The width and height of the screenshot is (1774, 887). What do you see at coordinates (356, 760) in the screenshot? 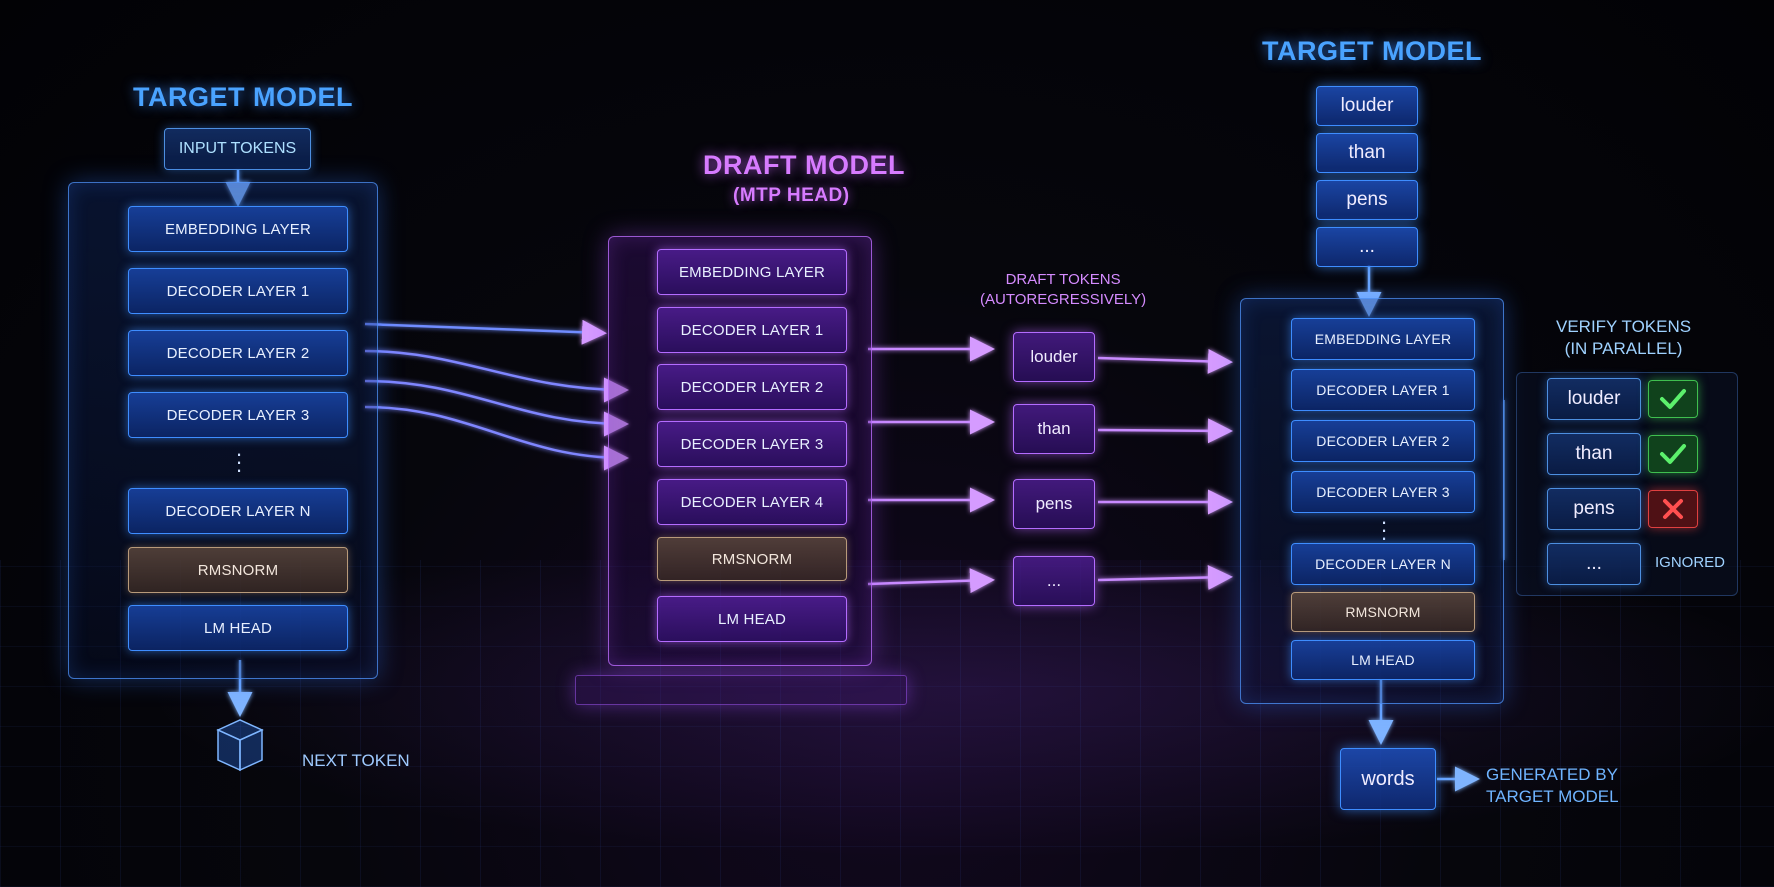
I see `next-token-label: NEXT TOKEN` at bounding box center [356, 760].